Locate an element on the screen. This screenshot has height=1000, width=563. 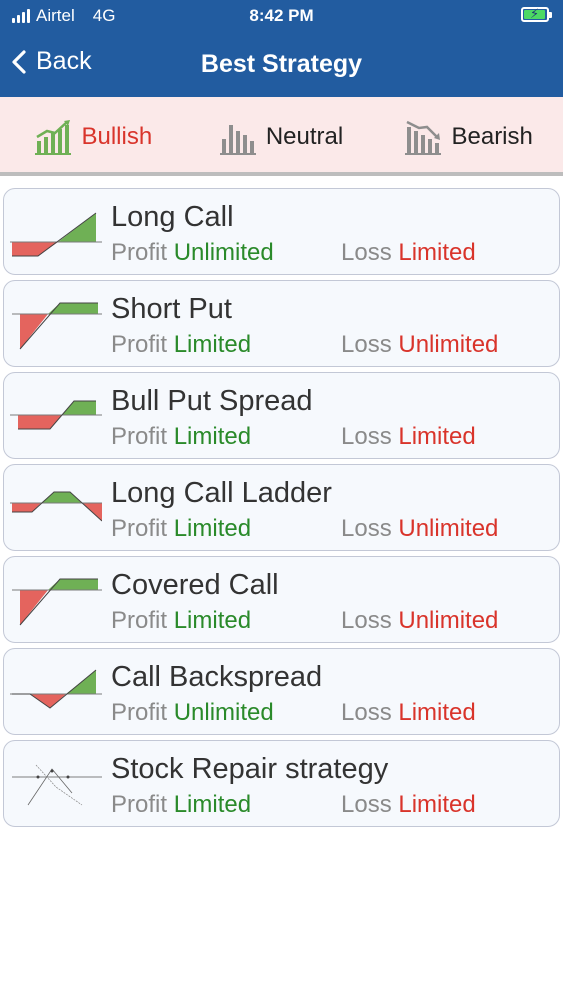
tab-neutral: Neutral is located at coordinates (282, 136).